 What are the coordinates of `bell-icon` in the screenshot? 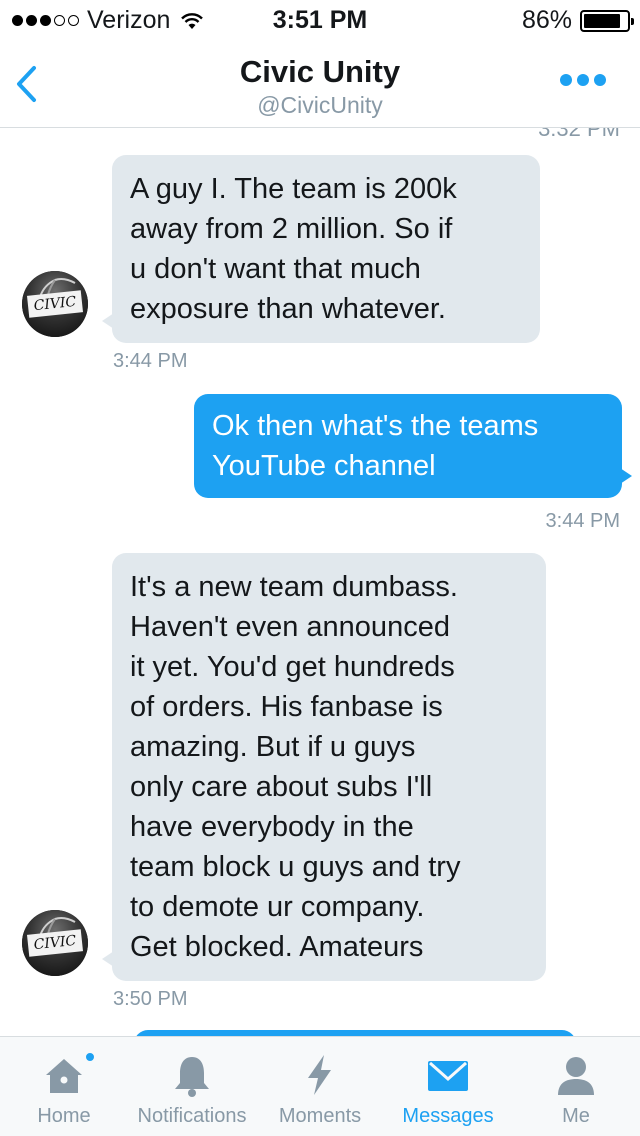 It's located at (192, 1077).